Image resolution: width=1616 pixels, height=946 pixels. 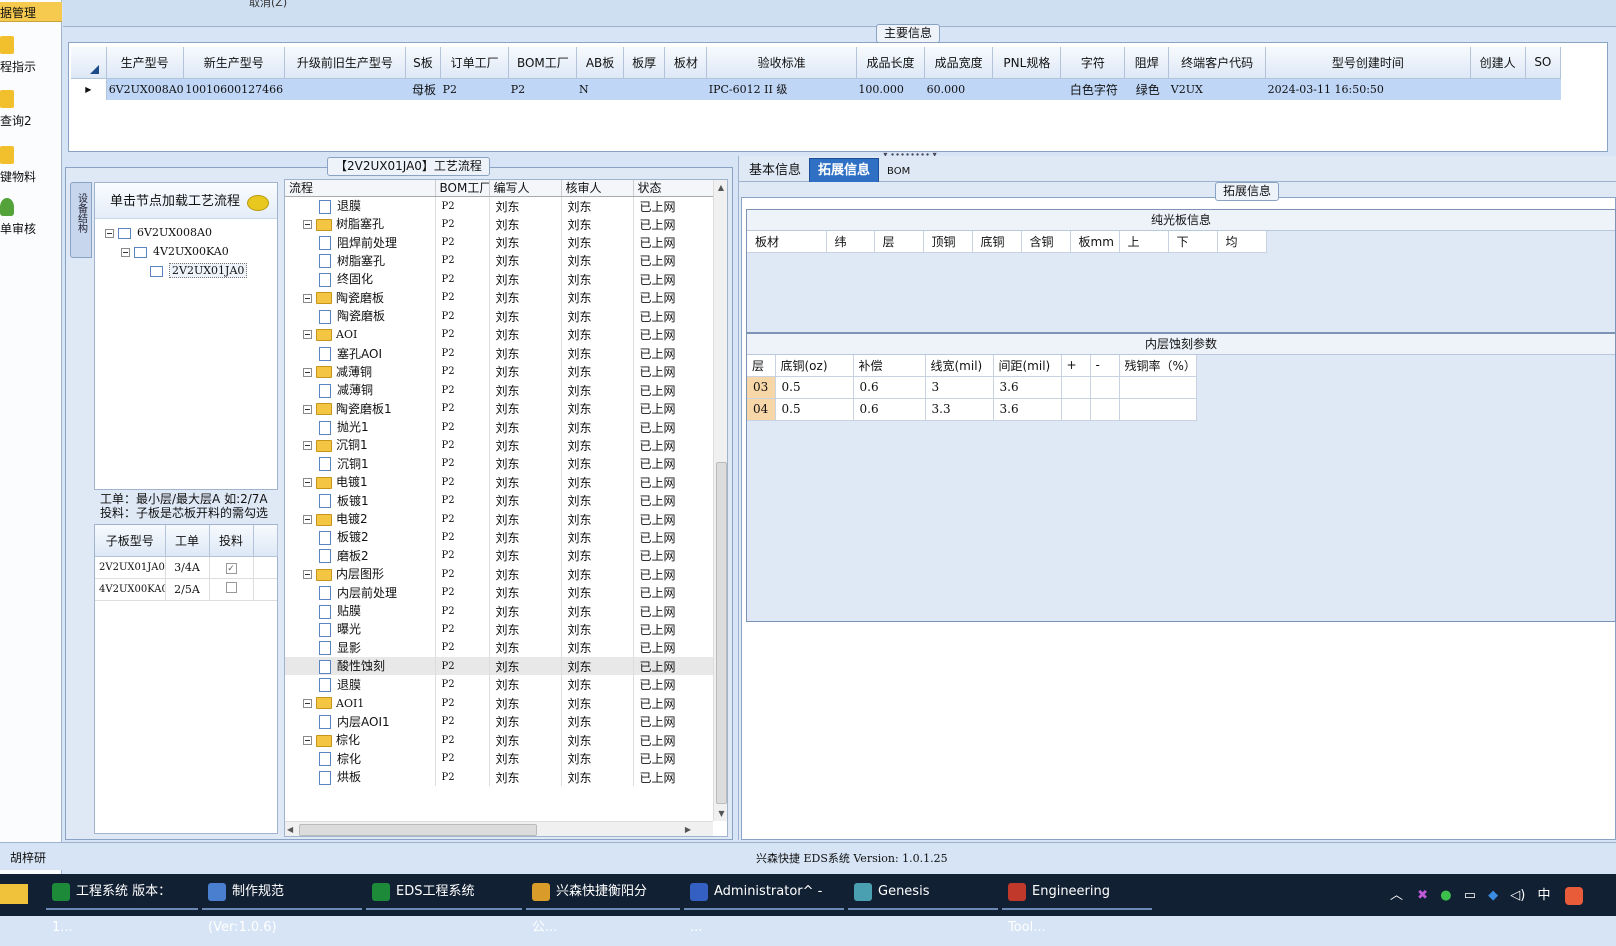 What do you see at coordinates (923, 892) in the screenshot?
I see `taskbar-item: Genesis` at bounding box center [923, 892].